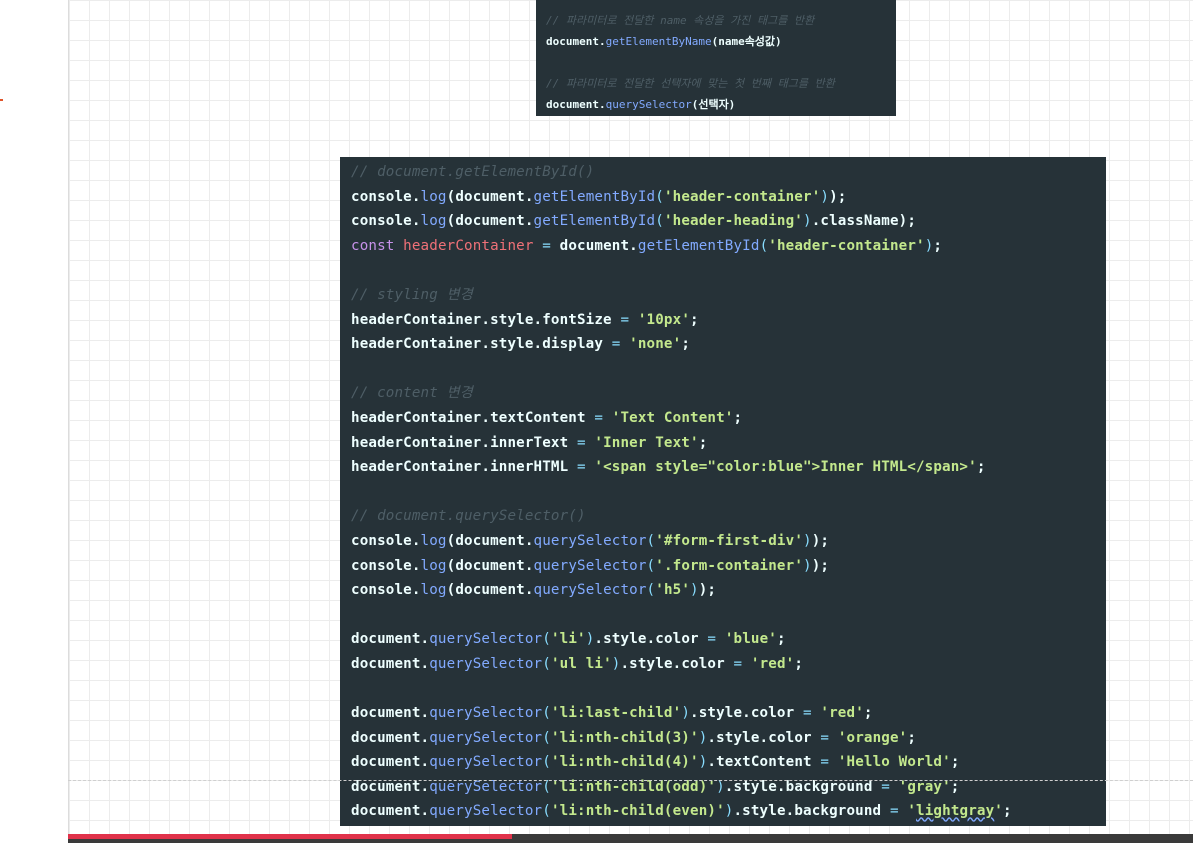 Image resolution: width=1193 pixels, height=843 pixels. What do you see at coordinates (1, 100) in the screenshot?
I see `marker-dot` at bounding box center [1, 100].